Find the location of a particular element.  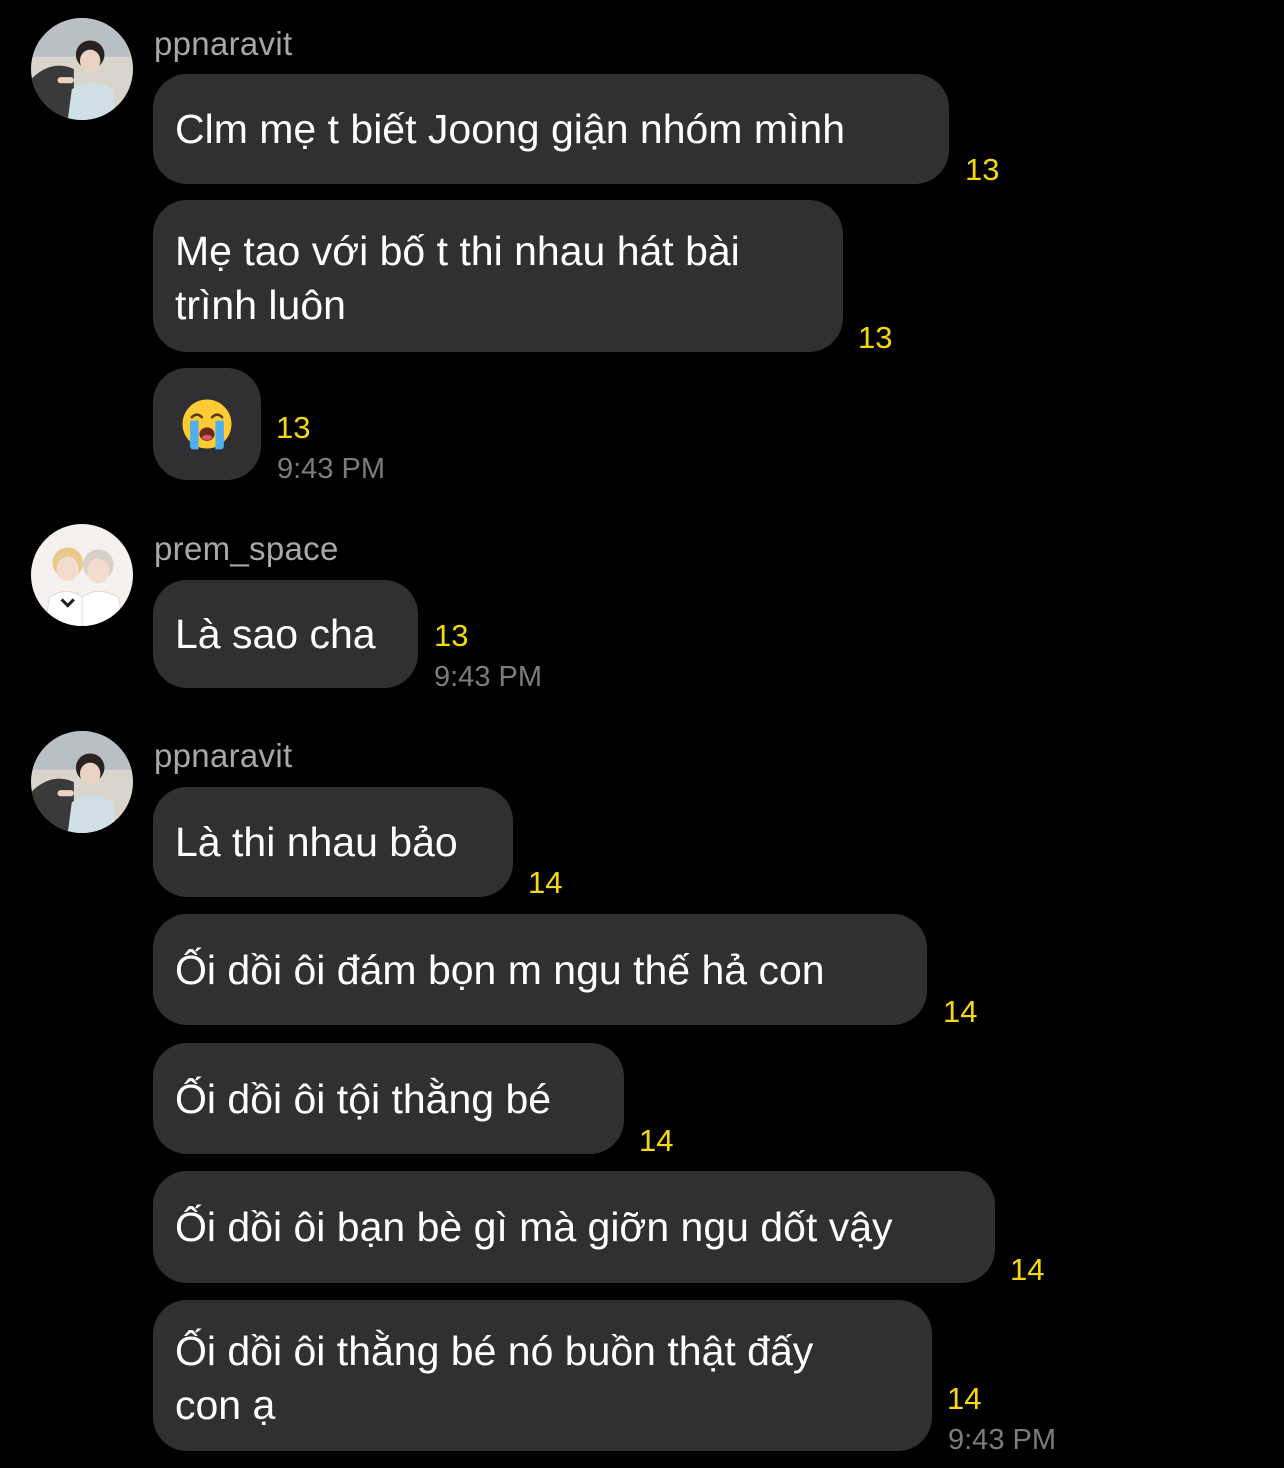

message-bubble: Ối dồi ôi bạn bè gì mà giỡn ngu dốt vậy is located at coordinates (574, 1227).